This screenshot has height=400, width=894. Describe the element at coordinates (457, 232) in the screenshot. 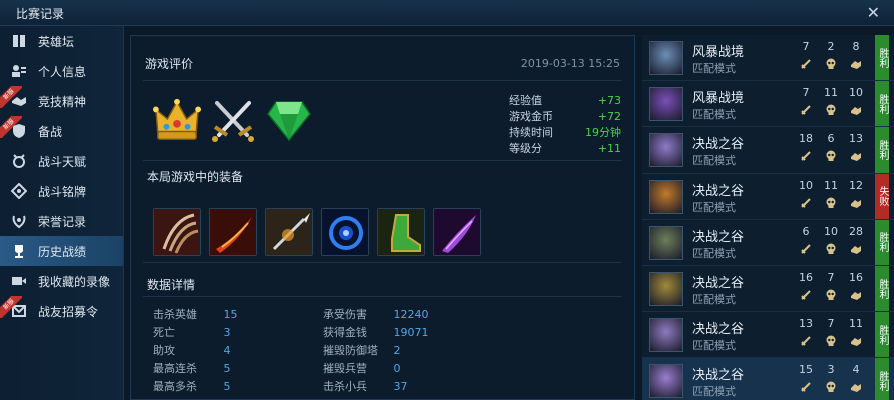

I see `purple-dagger-item-icon` at that location.